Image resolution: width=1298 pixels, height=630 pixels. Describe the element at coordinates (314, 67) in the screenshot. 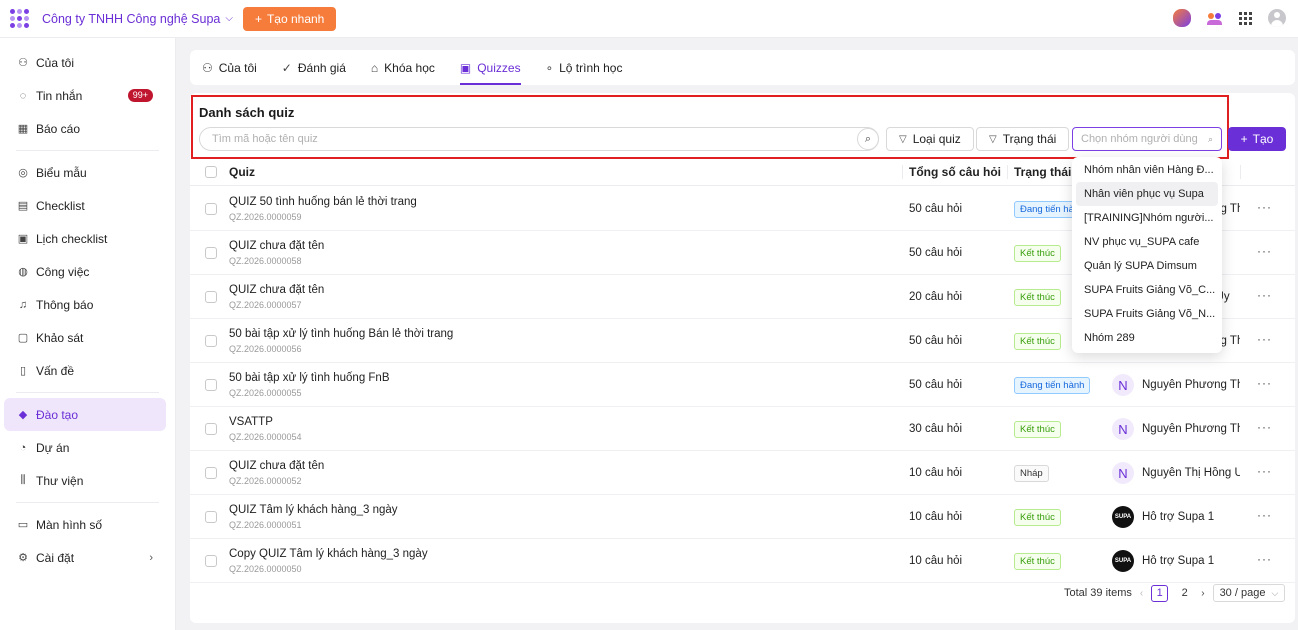

I see `tab-evaluation: ✓ Đánh giá` at that location.